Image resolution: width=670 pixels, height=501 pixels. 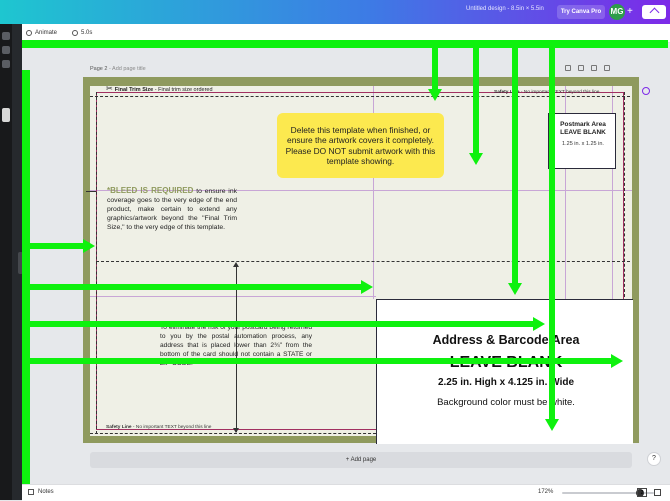 What do you see at coordinates (583, 128) in the screenshot?
I see `postmark-title: Postmark Area LEAVE BLANK` at bounding box center [583, 128].